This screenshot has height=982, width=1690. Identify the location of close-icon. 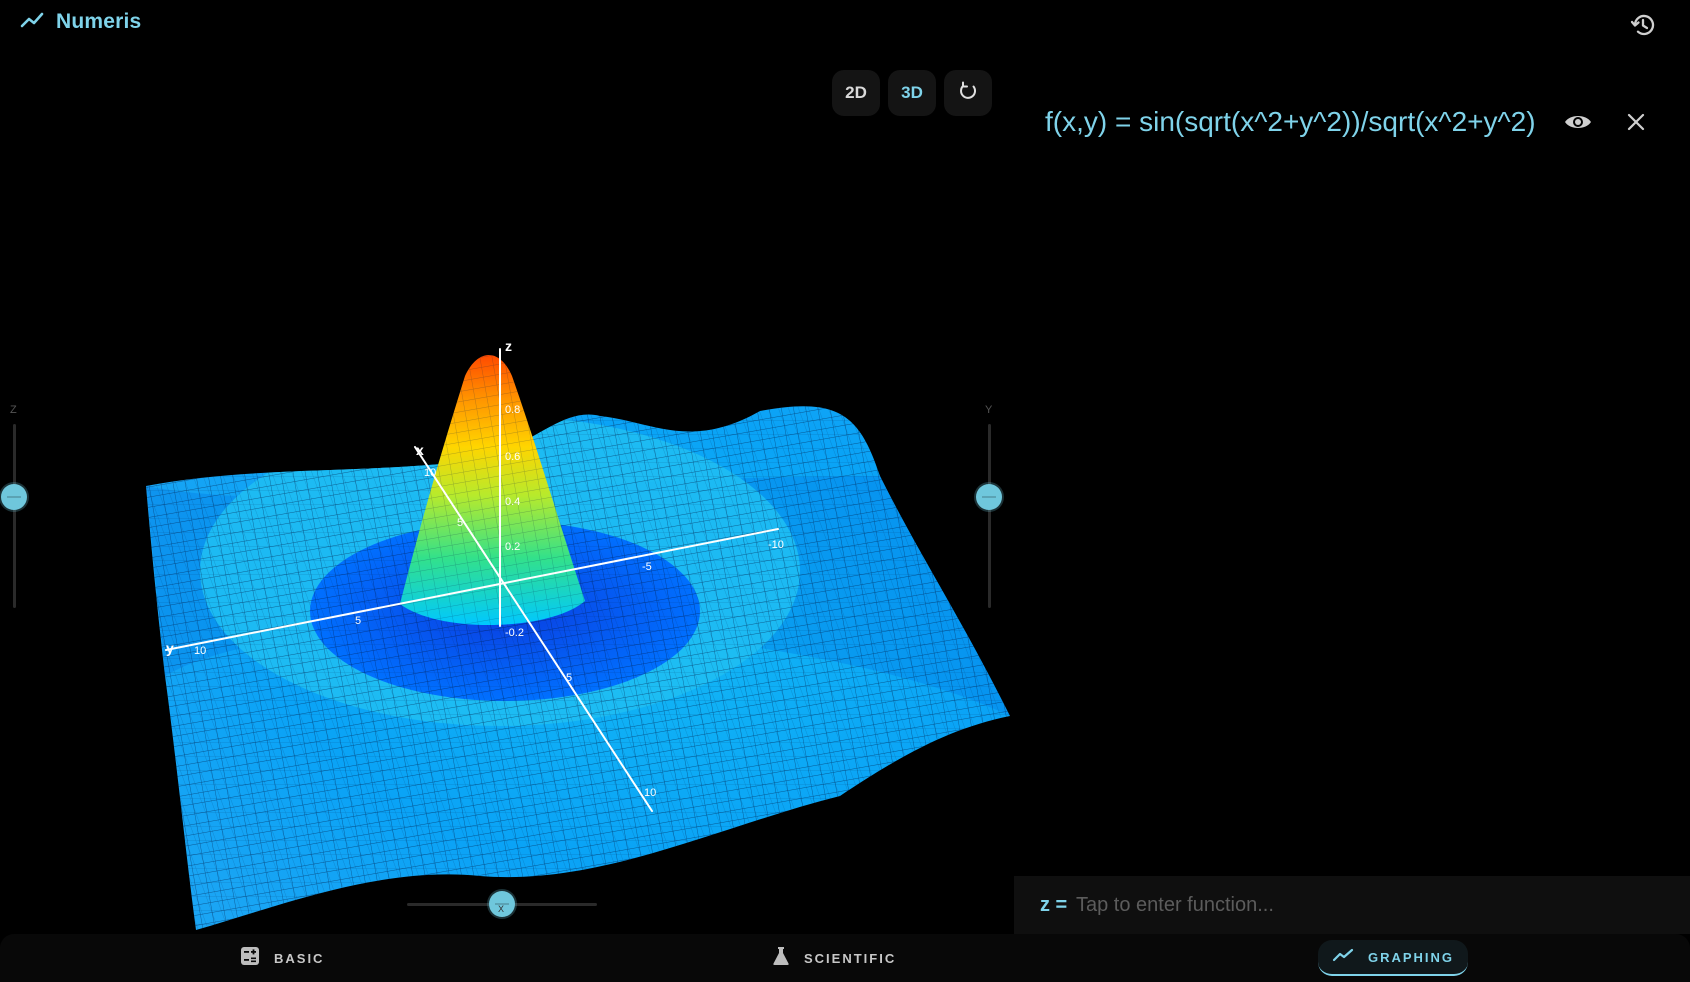
(1636, 124).